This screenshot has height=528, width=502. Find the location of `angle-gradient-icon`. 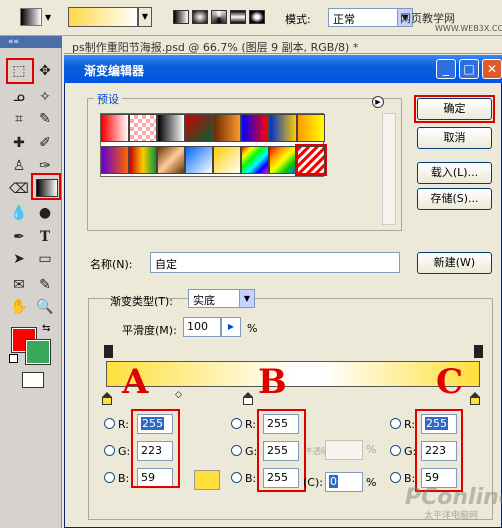

angle-gradient-icon is located at coordinates (219, 17).